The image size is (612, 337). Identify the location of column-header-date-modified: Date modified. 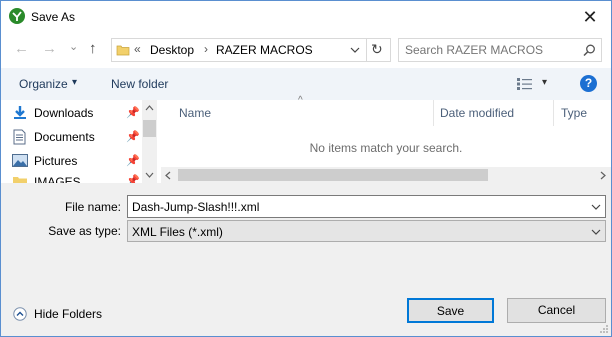
(477, 113).